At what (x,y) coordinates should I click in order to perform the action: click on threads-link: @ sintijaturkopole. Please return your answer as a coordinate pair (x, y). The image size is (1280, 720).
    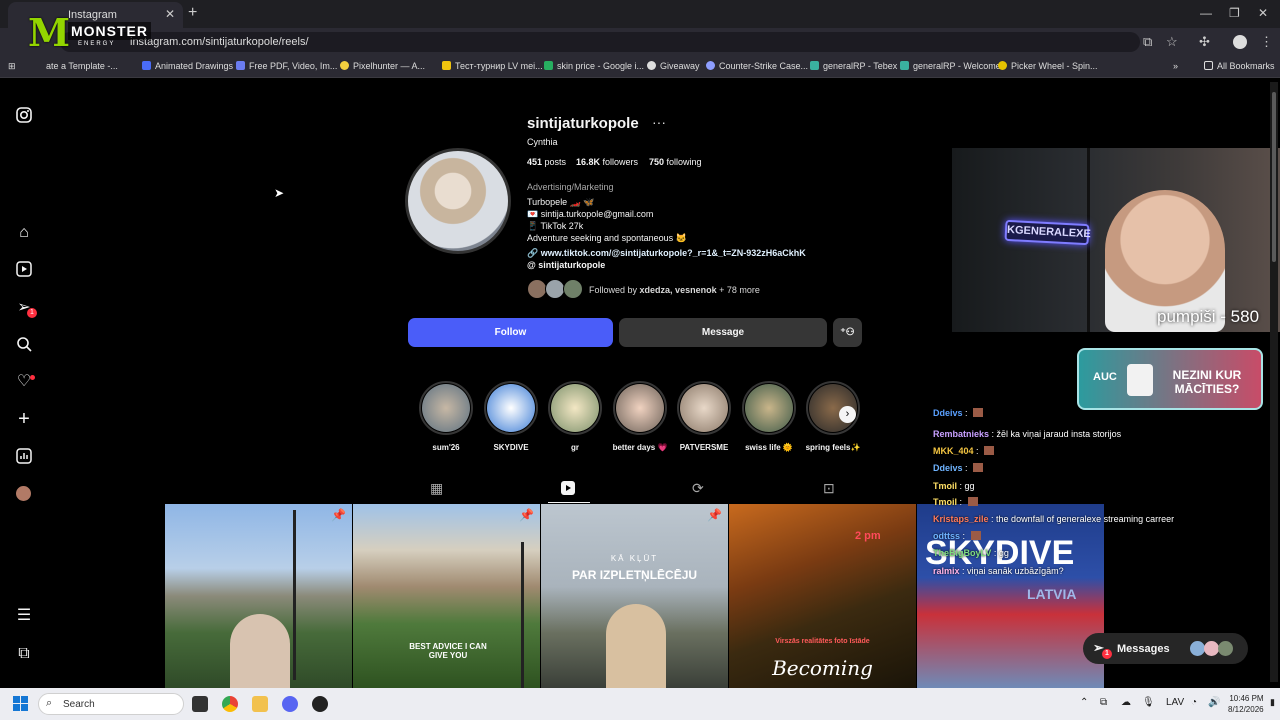
    Looking at the image, I should click on (566, 265).